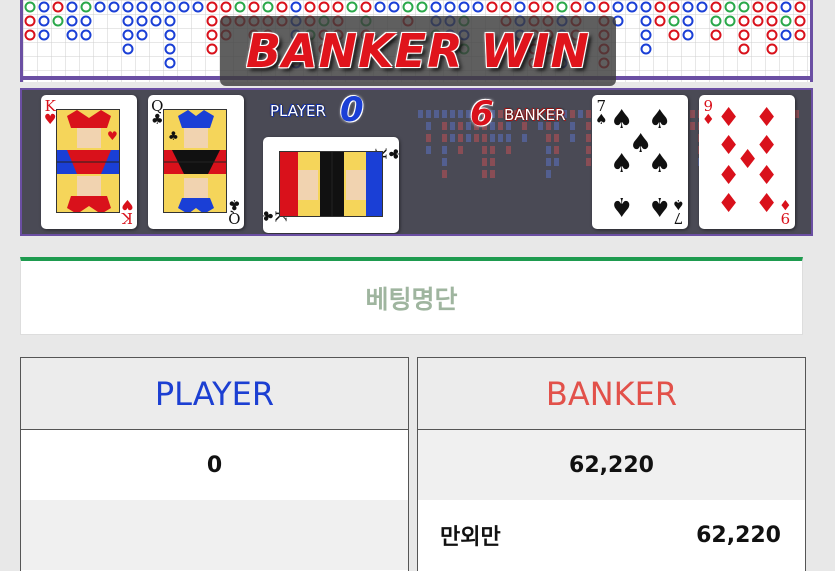 This screenshot has height=571, width=835. I want to click on king-of-clubs-art, so click(331, 184).